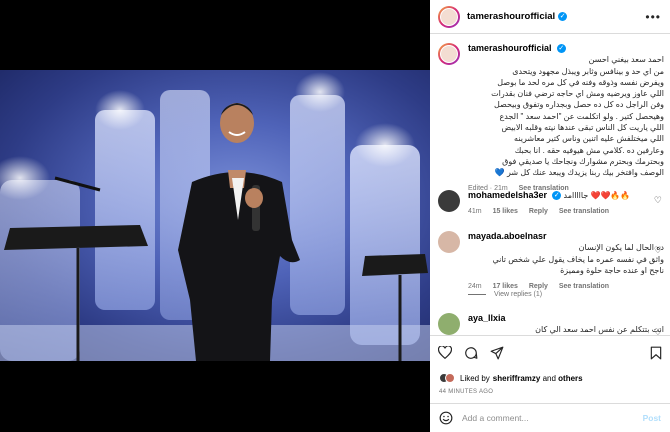 This screenshot has height=432, width=670. I want to click on liker-avatar, so click(450, 378).